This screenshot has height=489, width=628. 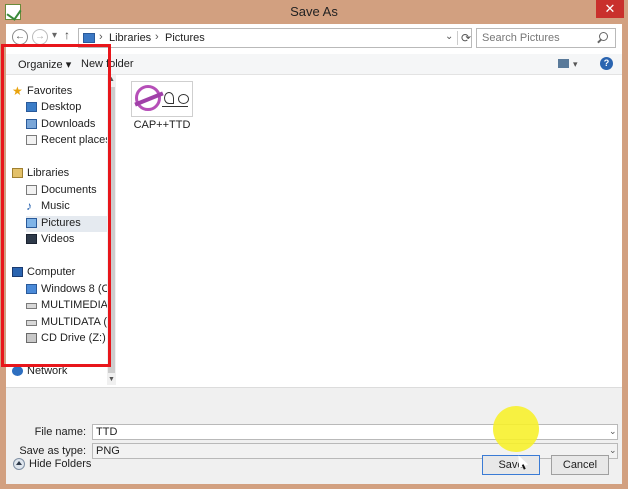 What do you see at coordinates (606, 63) in the screenshot?
I see `help-icon: ?` at bounding box center [606, 63].